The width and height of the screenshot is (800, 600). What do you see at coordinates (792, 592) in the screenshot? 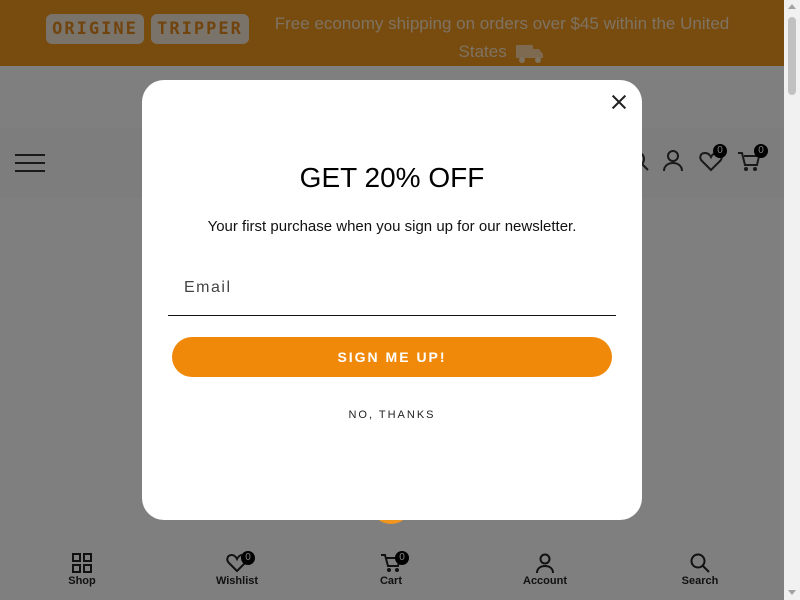
I see `scroll-down-arrow-icon` at bounding box center [792, 592].